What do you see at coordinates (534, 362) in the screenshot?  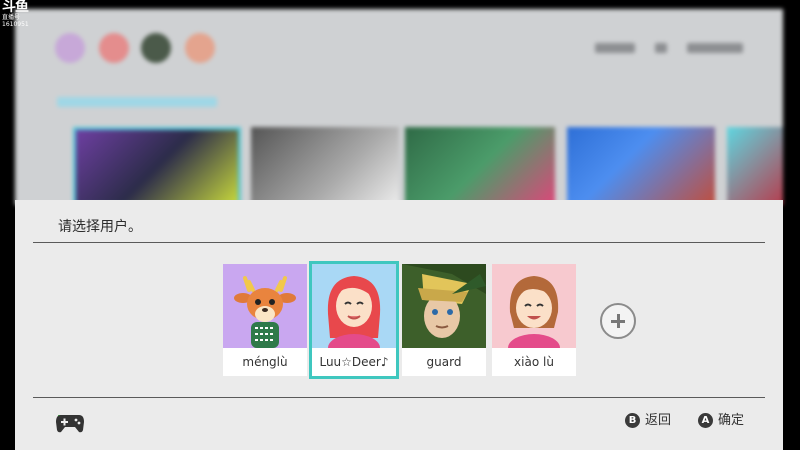 I see `user-name: xiào lù` at bounding box center [534, 362].